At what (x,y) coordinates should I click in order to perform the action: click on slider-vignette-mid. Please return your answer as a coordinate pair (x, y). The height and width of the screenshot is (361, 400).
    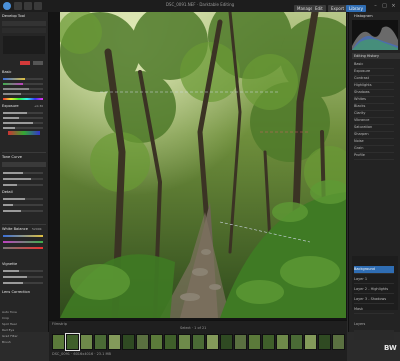
    Looking at the image, I should click on (23, 277).